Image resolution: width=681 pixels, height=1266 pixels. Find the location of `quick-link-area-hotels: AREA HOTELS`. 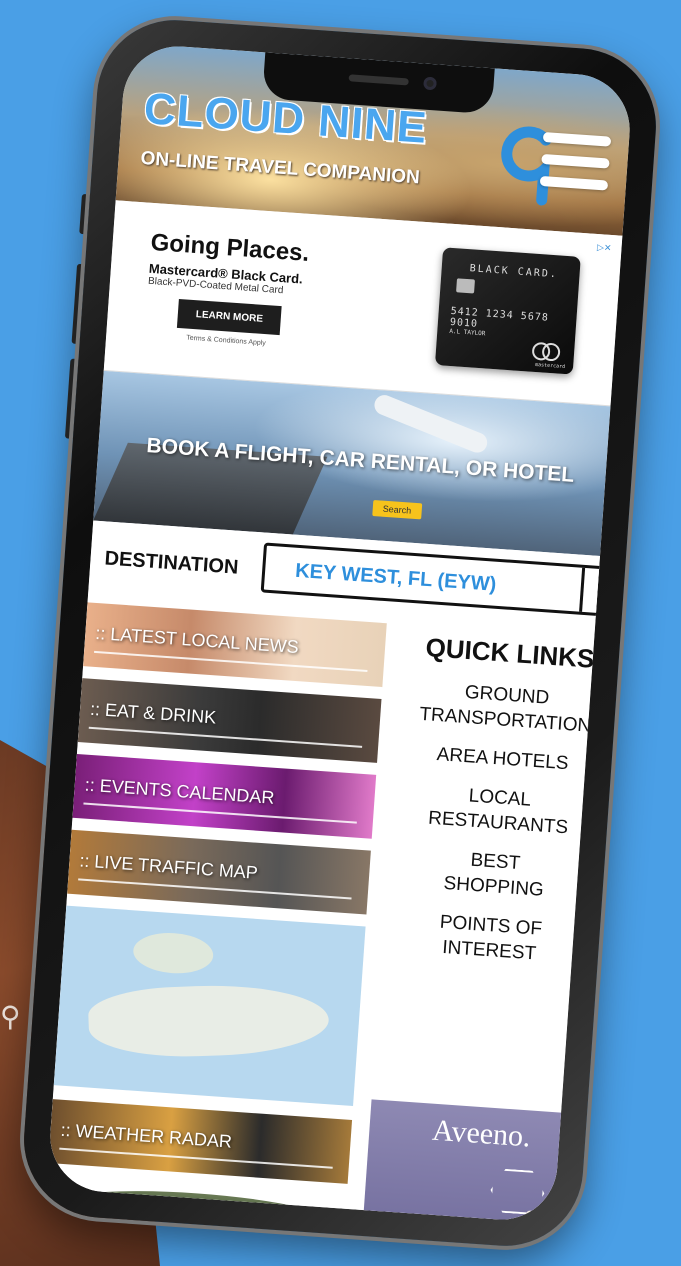

quick-link-area-hotels: AREA HOTELS is located at coordinates (502, 759).